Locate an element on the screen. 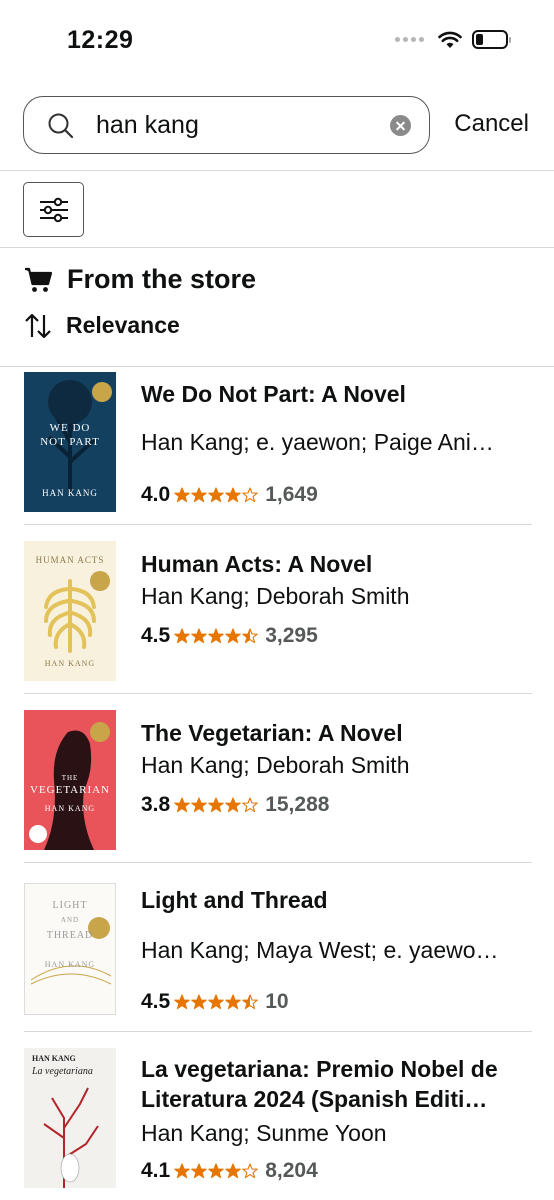 Image resolution: width=554 pixels, height=1200 pixels. rating-count: 10 is located at coordinates (277, 1001).